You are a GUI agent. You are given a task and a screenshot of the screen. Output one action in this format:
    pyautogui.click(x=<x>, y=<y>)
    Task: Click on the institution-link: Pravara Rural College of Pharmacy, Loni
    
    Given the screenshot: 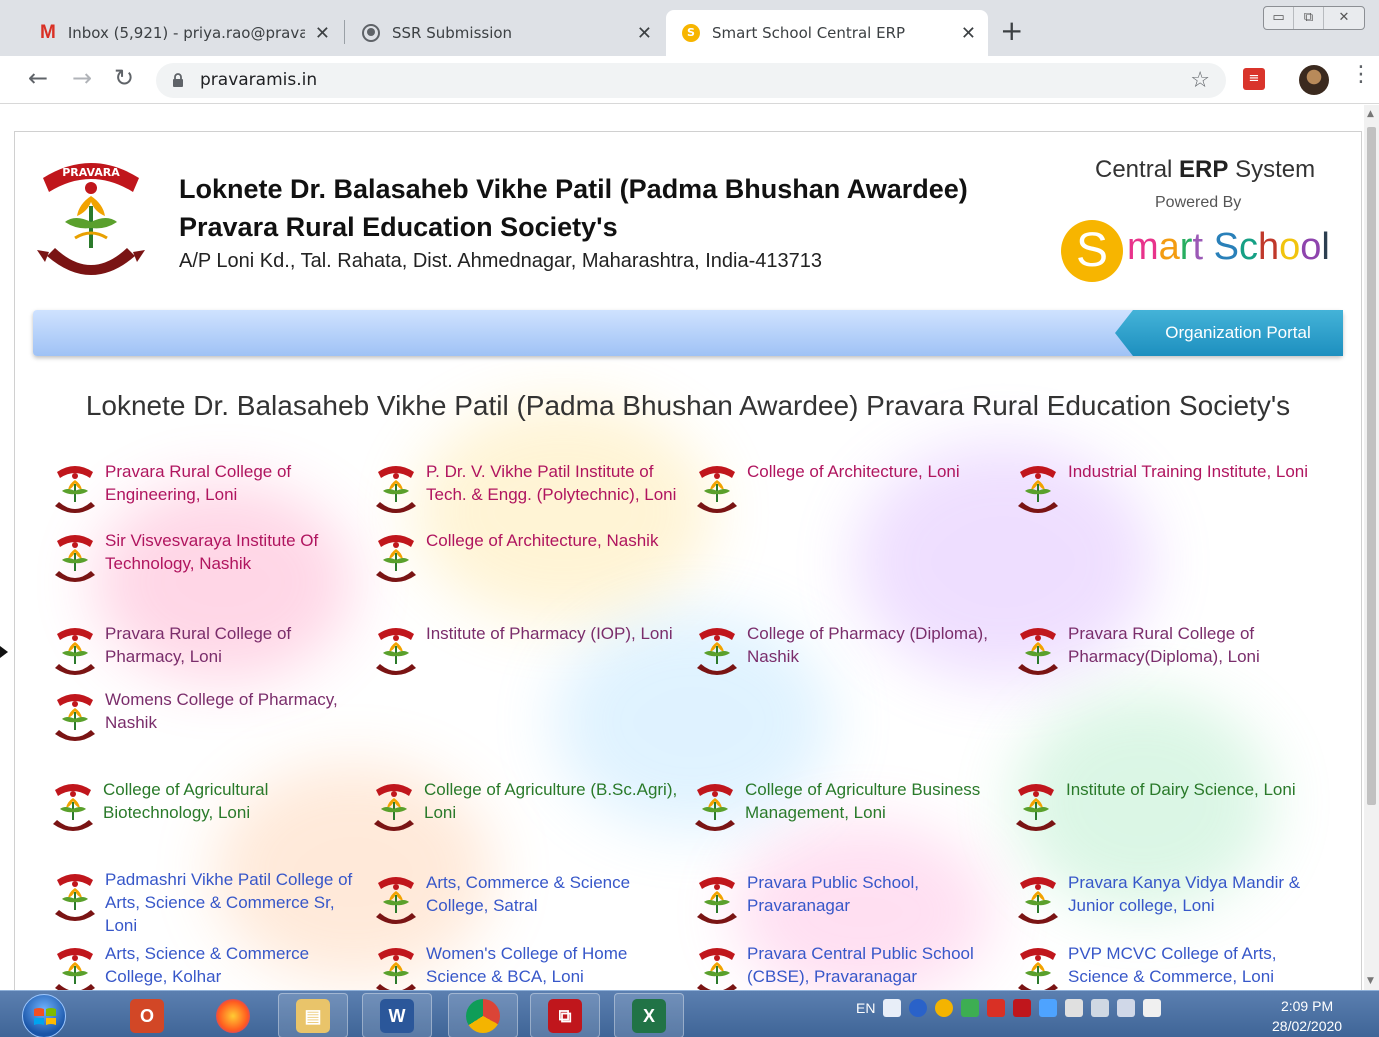 What is the action you would take?
    pyautogui.click(x=206, y=649)
    